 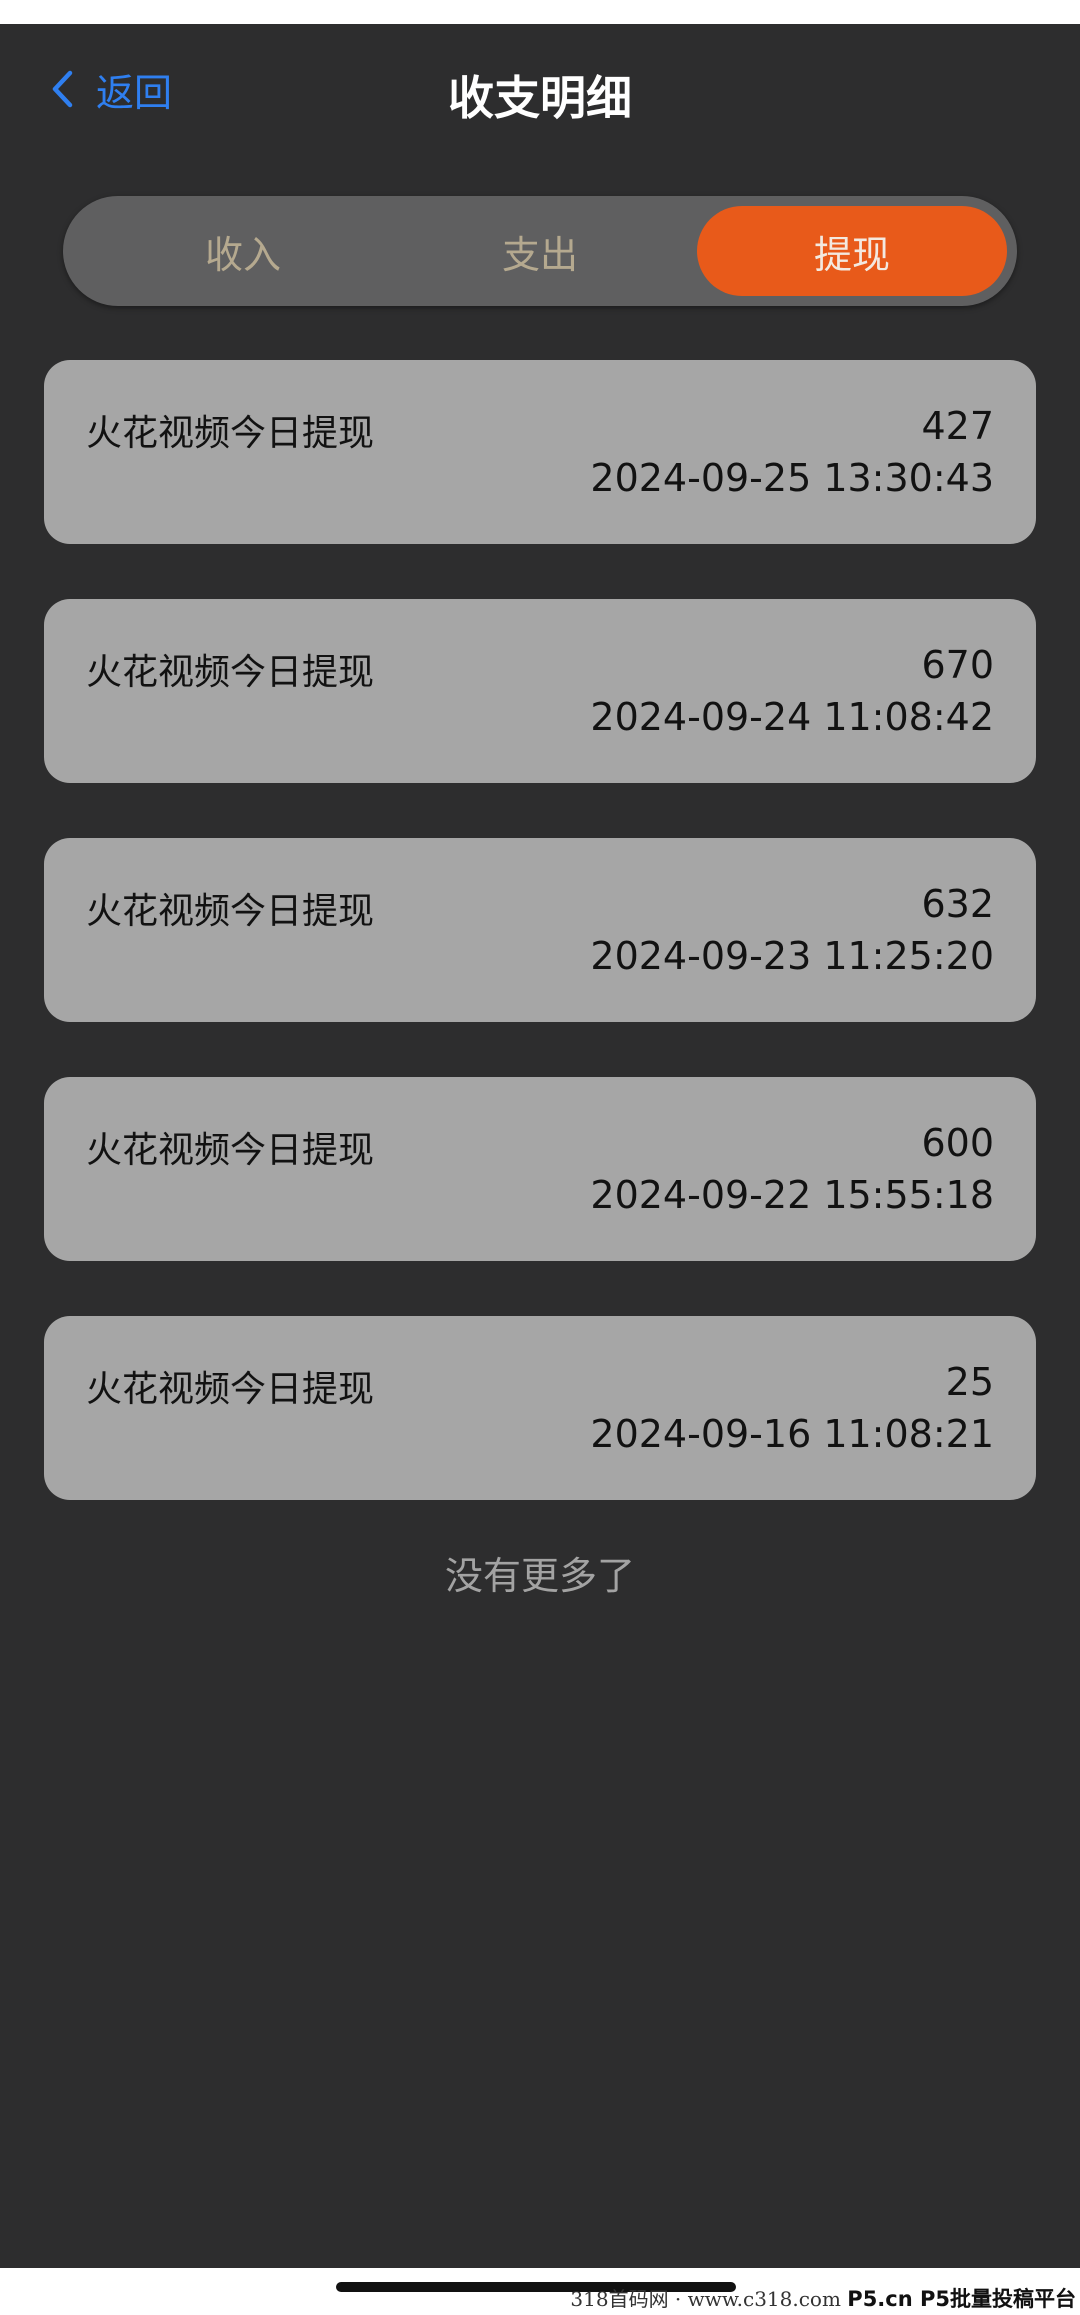 What do you see at coordinates (792, 478) in the screenshot?
I see `record-time: 2024-09-25 13:30:43` at bounding box center [792, 478].